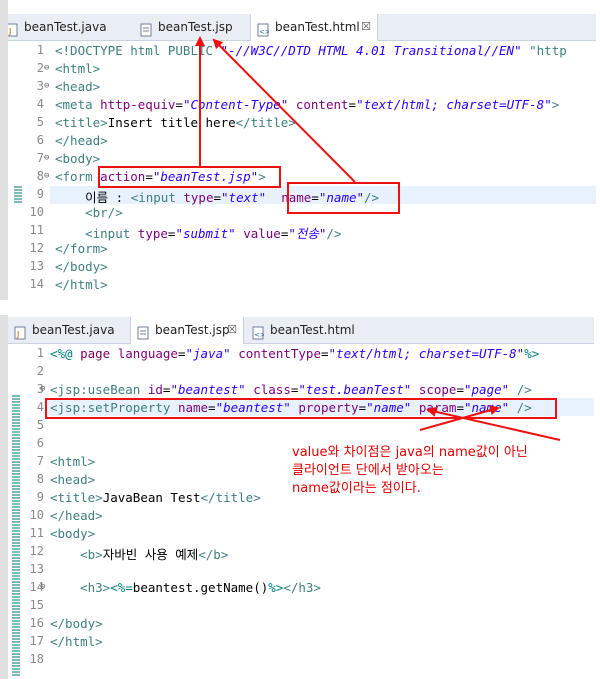 The width and height of the screenshot is (600, 679). What do you see at coordinates (555, 104) in the screenshot?
I see `code-token: >` at bounding box center [555, 104].